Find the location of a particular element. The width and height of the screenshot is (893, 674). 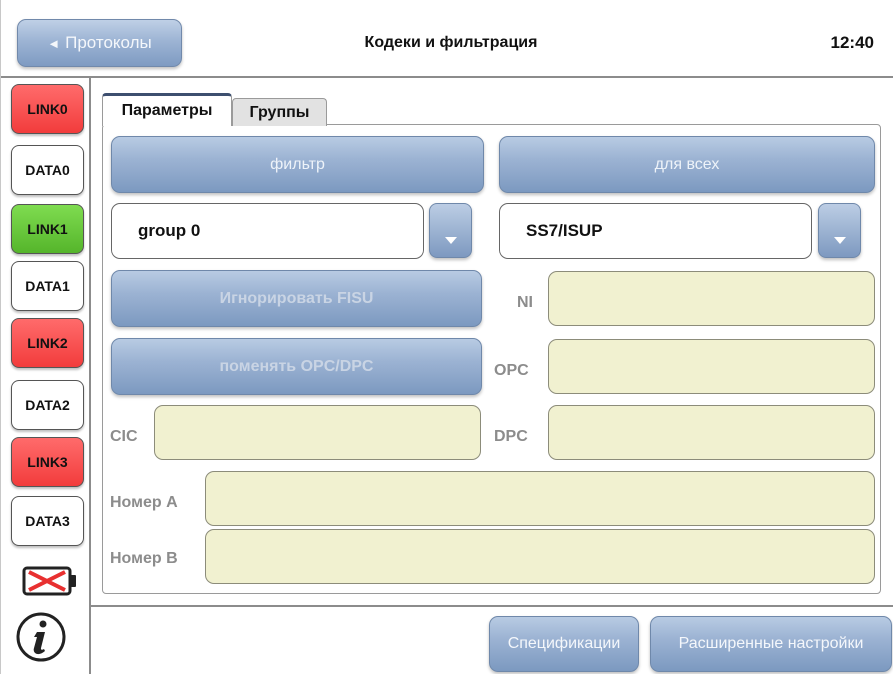

filter-button-label: фильтр is located at coordinates (297, 164).